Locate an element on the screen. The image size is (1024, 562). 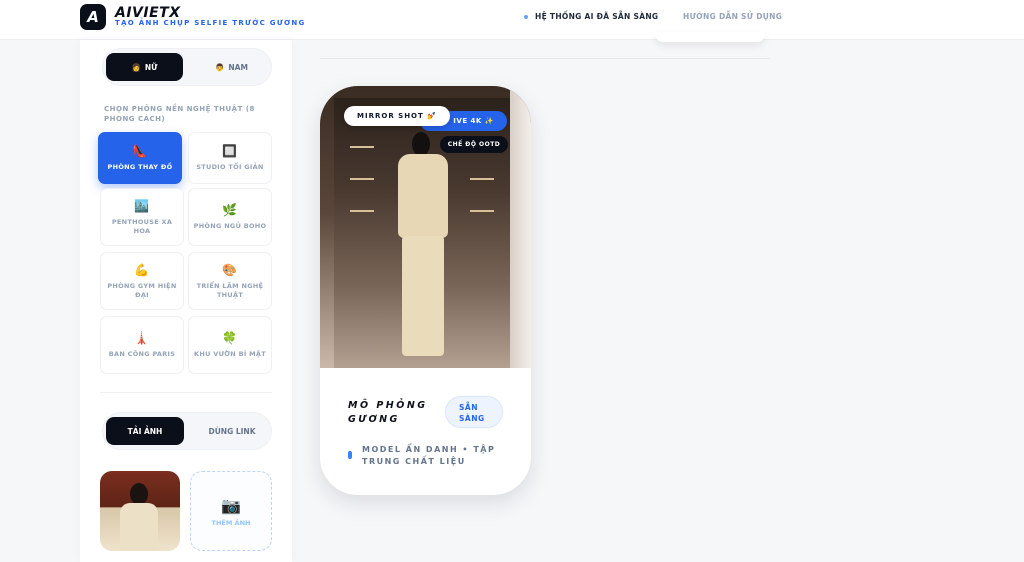
room-option-modern-gym: 💪 PHÒNG GYM HIỆN ĐẠI is located at coordinates (142, 281).